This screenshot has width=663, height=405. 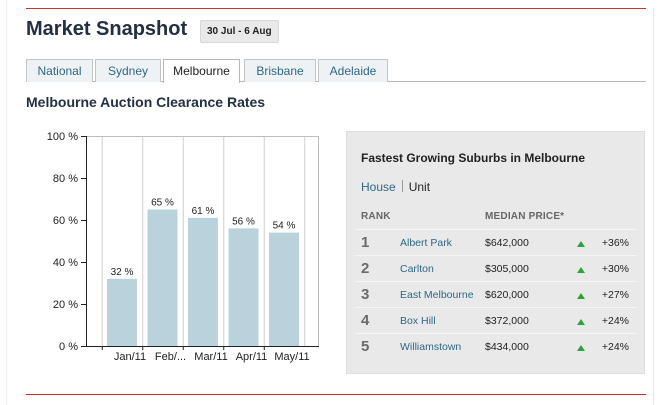 I want to click on y-tick-label: 40 %, so click(x=65, y=263).